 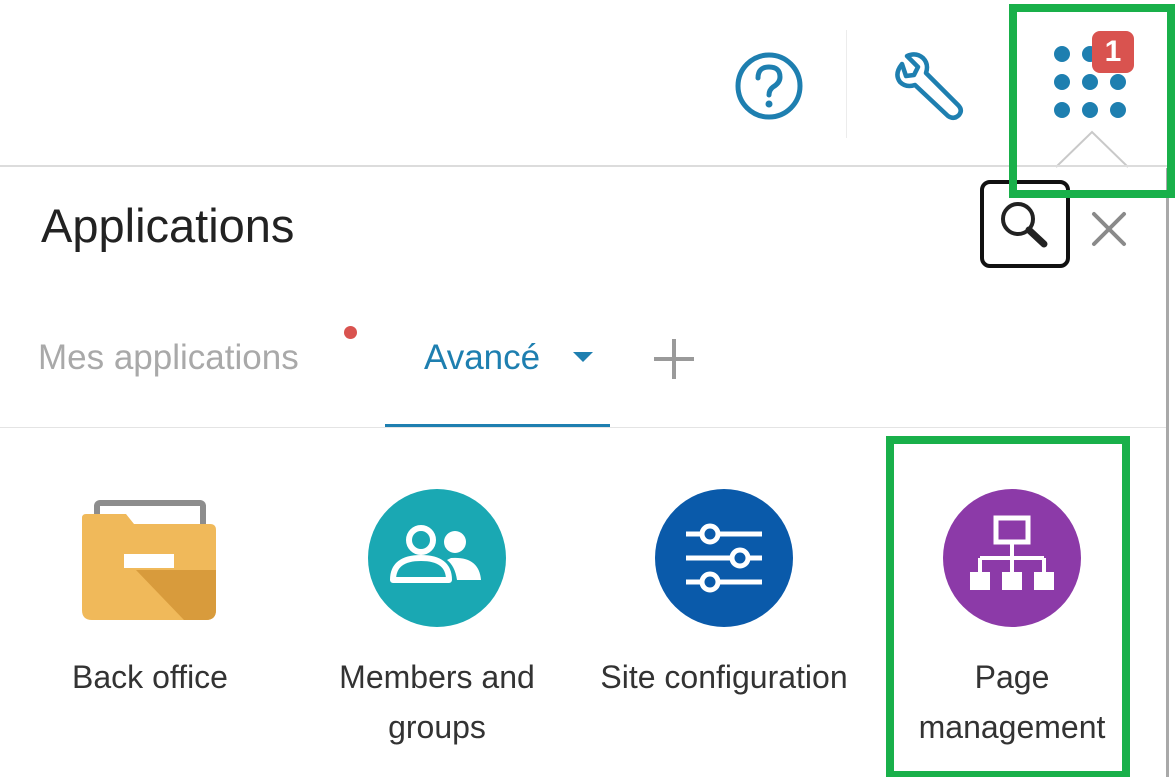 I want to click on panel-title: Applications, so click(x=168, y=225).